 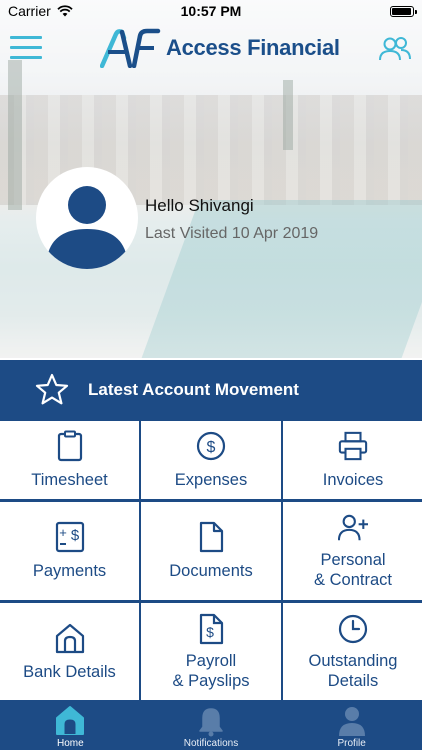 I want to click on tab-notifications-label: Notifications, so click(x=211, y=743).